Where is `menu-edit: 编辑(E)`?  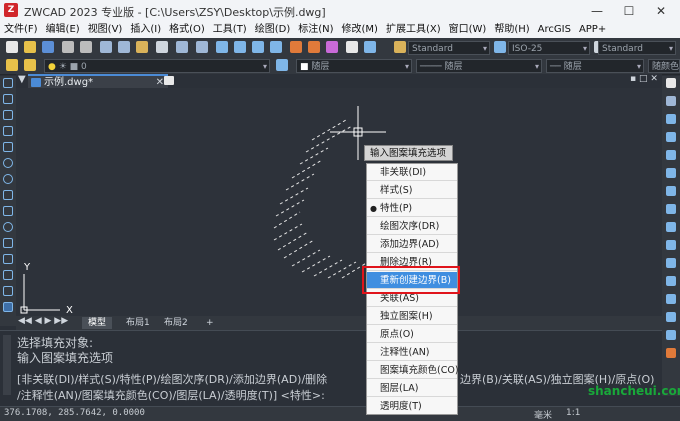 menu-edit: 编辑(E) is located at coordinates (63, 30).